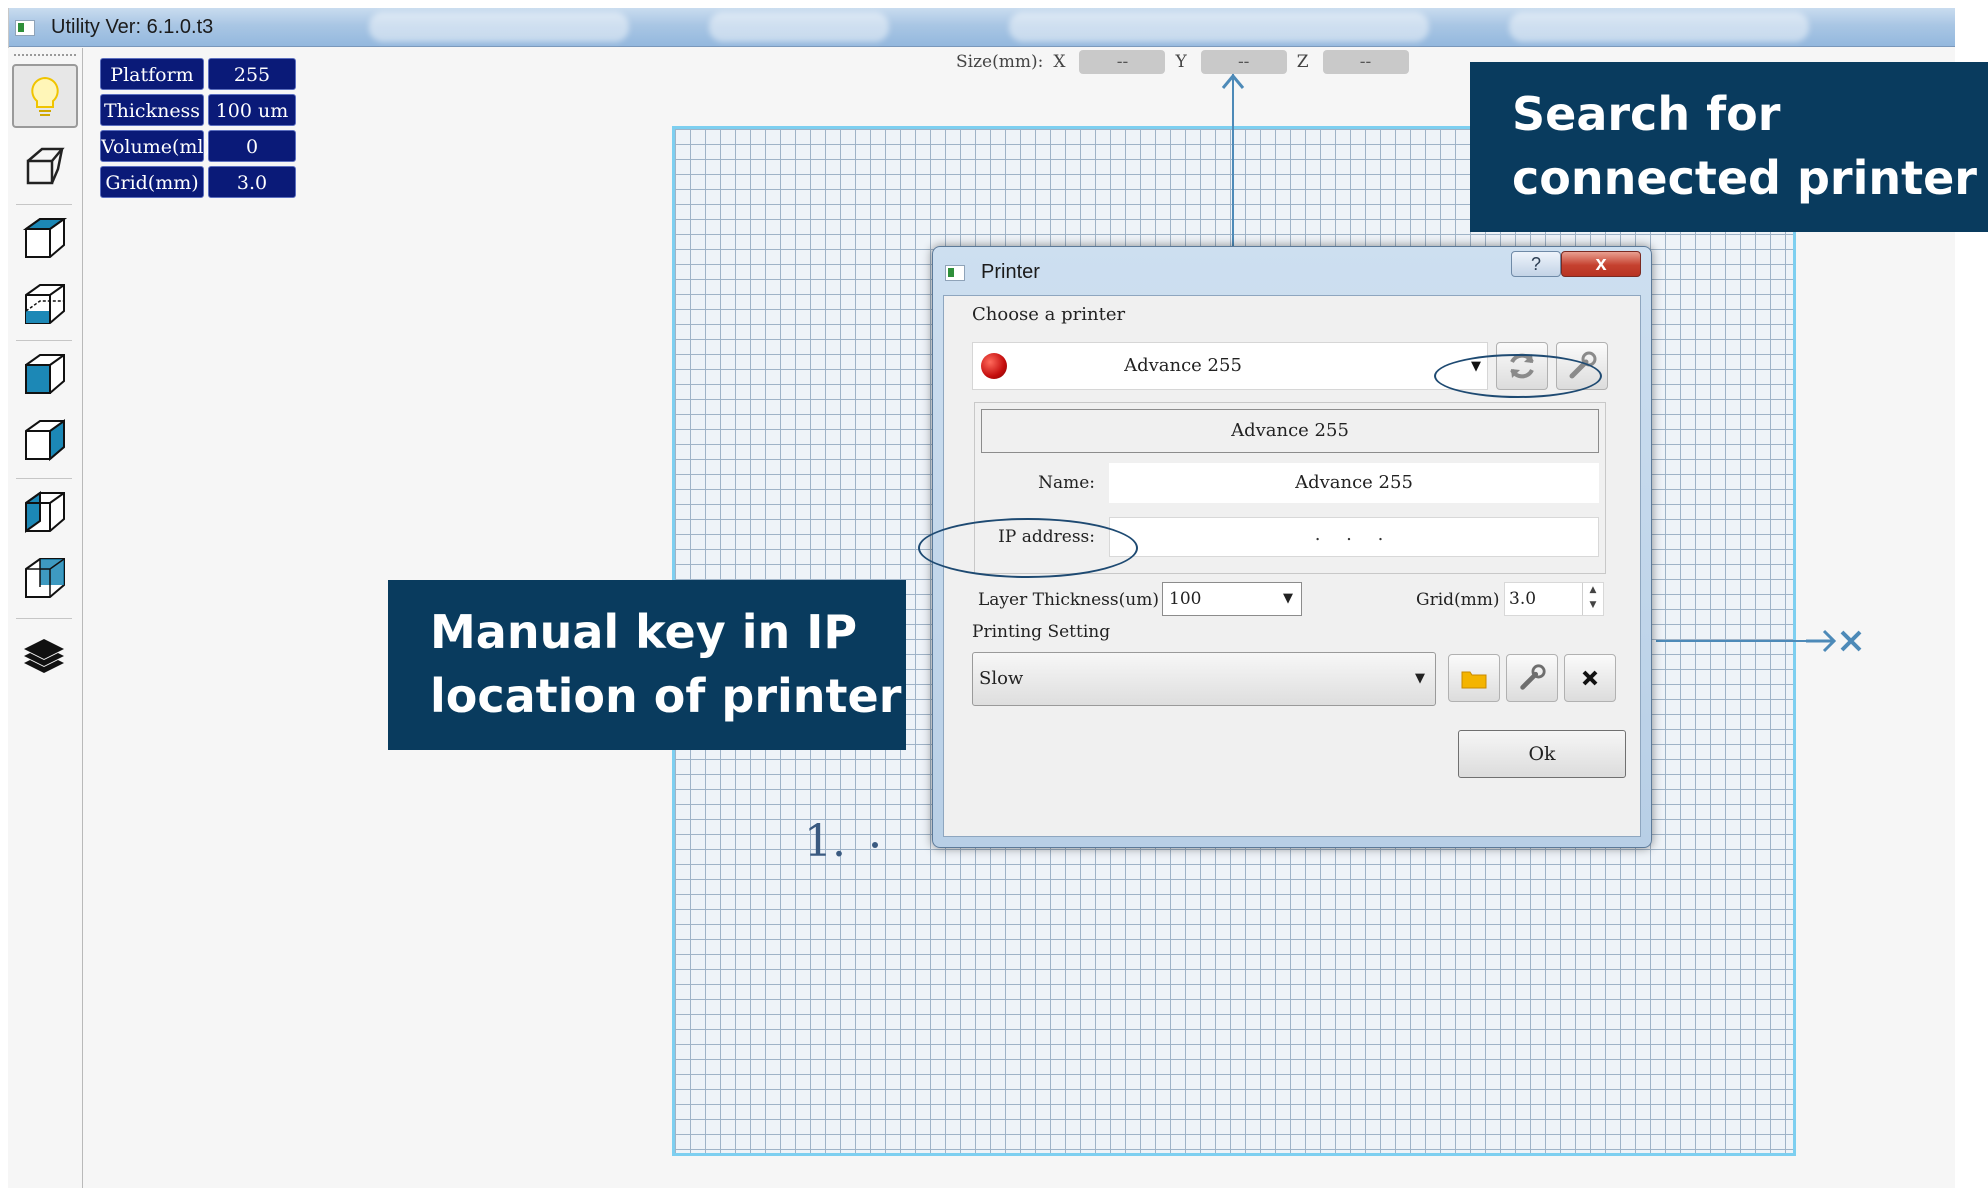  Describe the element at coordinates (1041, 632) in the screenshot. I see `printing-setting-label: Printing Setting` at that location.